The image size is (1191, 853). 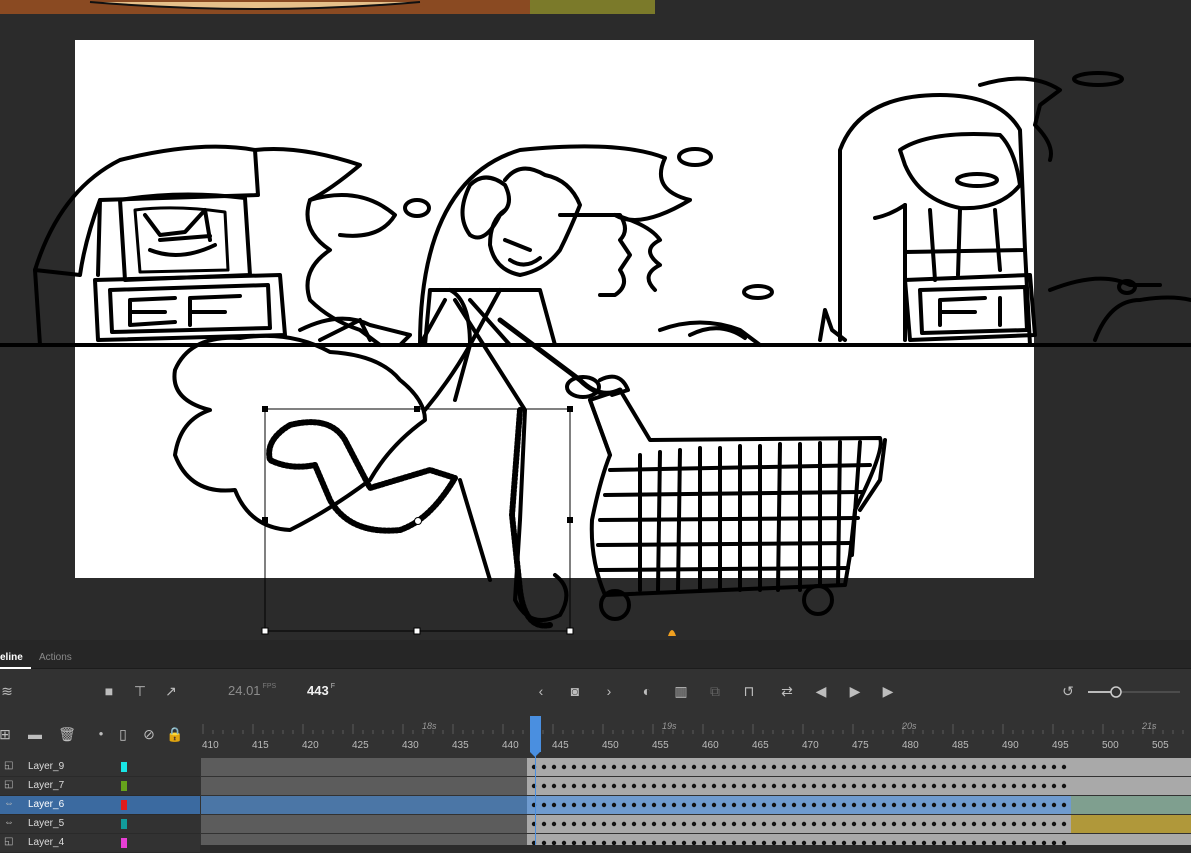 What do you see at coordinates (1068, 691) in the screenshot?
I see `undo-zoom-icon: ↺` at bounding box center [1068, 691].